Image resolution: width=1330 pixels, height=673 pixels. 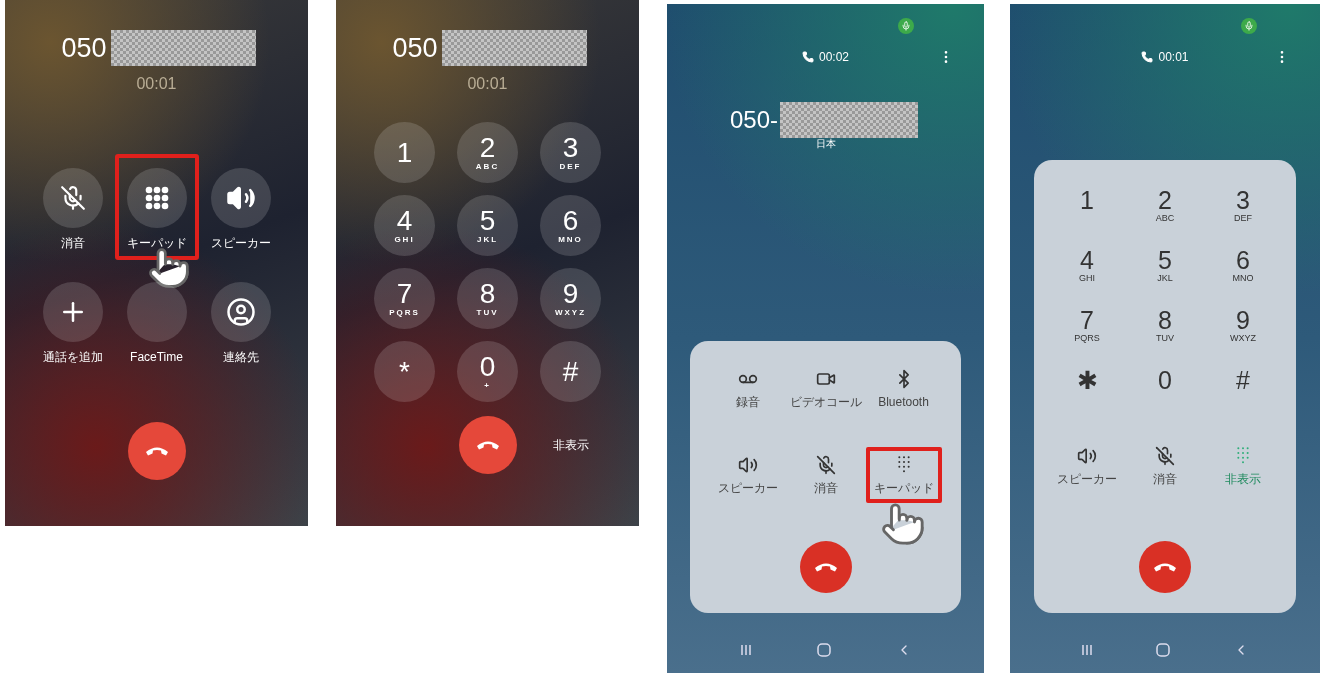 What do you see at coordinates (754, 120) in the screenshot?
I see `phone-number: 050-` at bounding box center [754, 120].